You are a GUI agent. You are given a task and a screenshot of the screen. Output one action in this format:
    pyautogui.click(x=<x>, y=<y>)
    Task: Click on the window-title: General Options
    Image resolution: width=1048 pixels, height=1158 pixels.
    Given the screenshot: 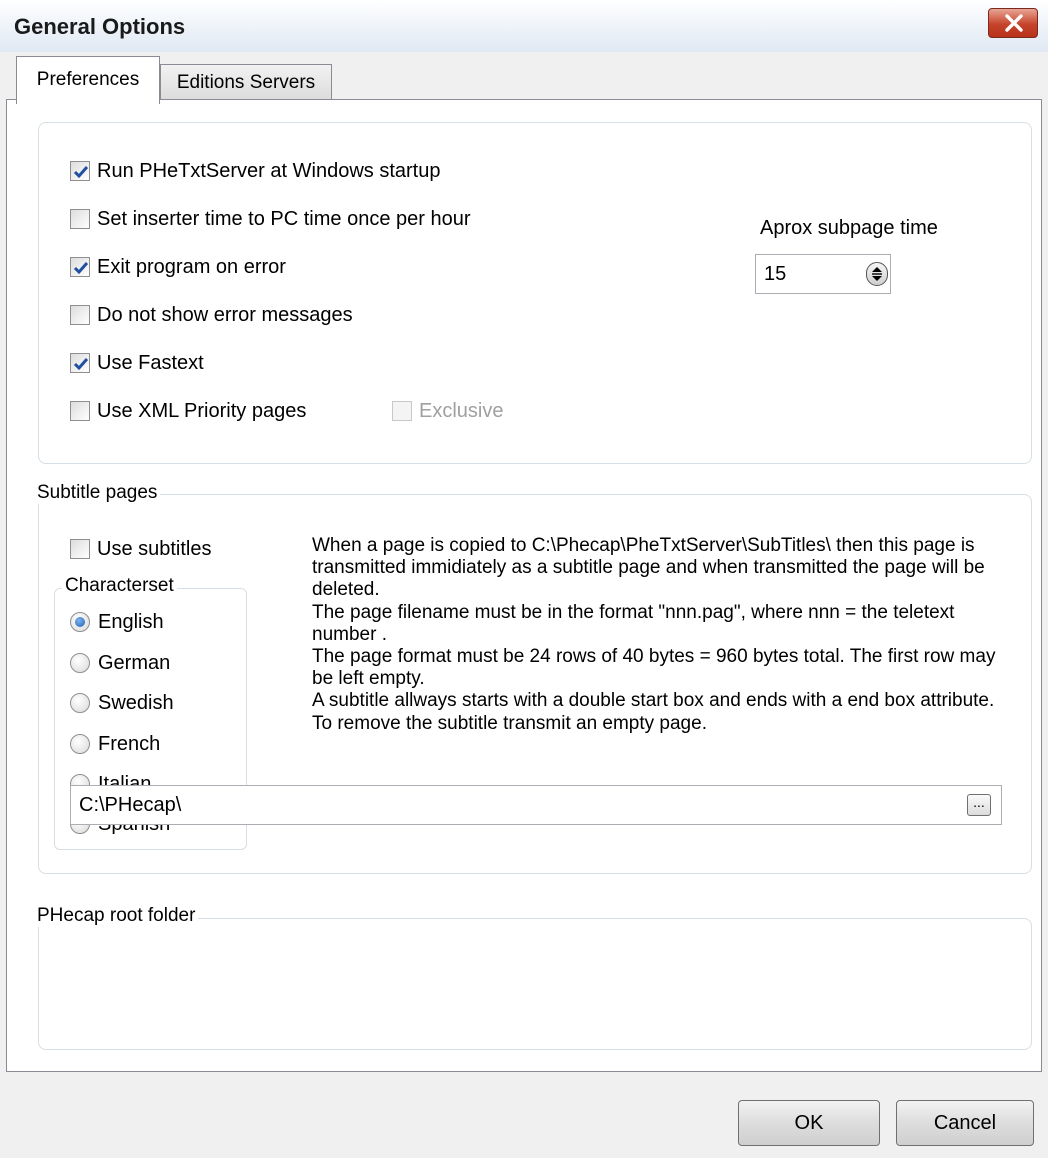 What is the action you would take?
    pyautogui.click(x=100, y=26)
    